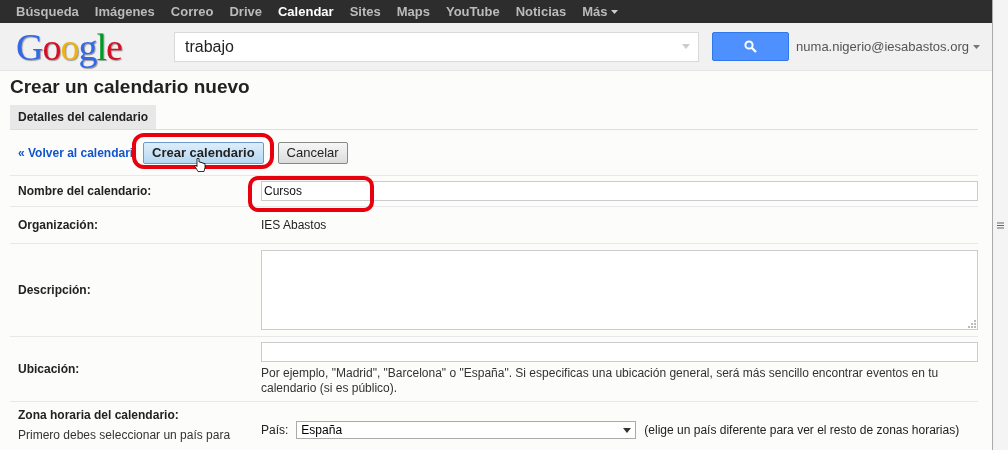 The image size is (1008, 450). I want to click on field-label: Nombre del calendario:, so click(85, 191).